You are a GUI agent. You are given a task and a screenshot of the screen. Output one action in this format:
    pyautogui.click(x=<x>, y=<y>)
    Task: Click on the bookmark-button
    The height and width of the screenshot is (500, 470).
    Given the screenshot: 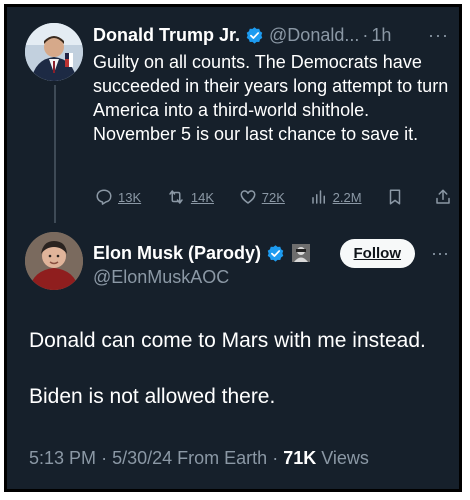 What is the action you would take?
    pyautogui.click(x=397, y=197)
    